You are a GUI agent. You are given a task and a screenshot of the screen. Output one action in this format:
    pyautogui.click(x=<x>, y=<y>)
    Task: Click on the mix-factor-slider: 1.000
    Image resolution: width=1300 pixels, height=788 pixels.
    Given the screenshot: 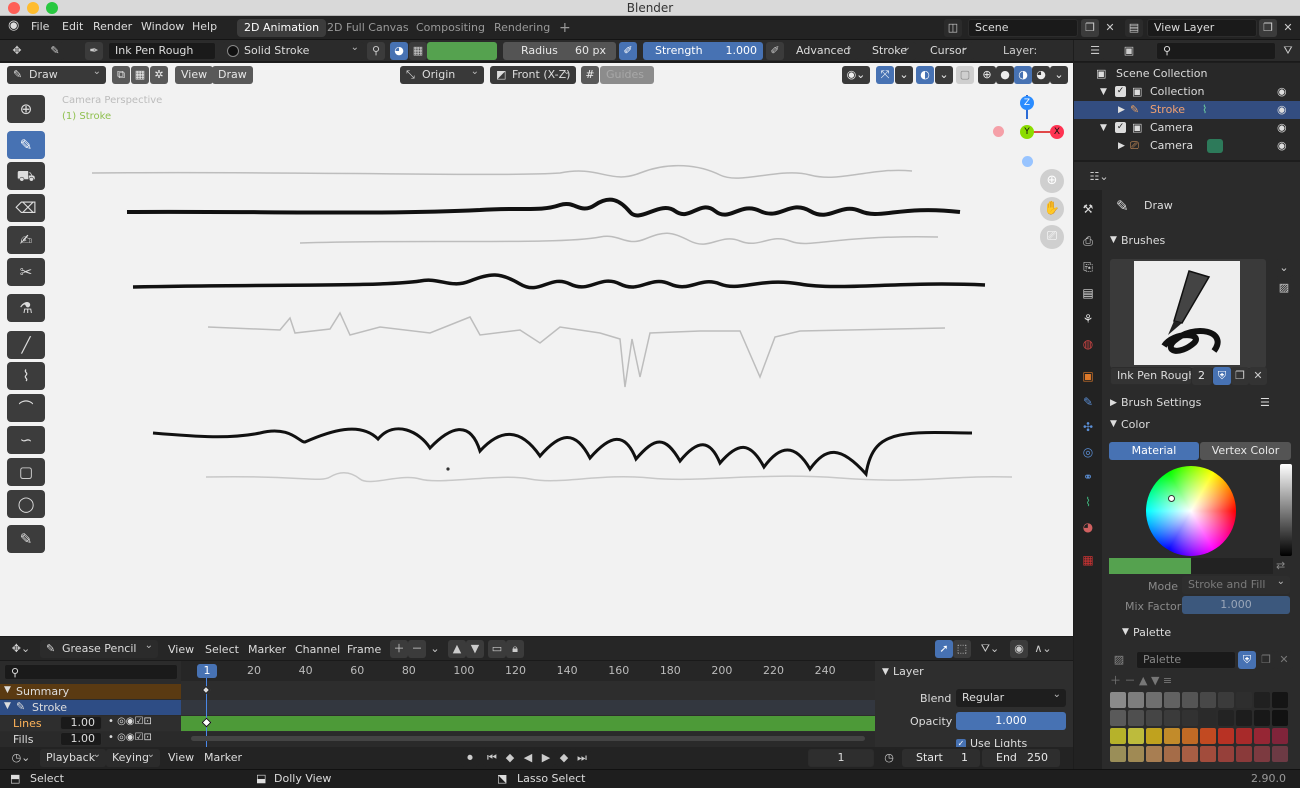 What is the action you would take?
    pyautogui.click(x=1236, y=605)
    